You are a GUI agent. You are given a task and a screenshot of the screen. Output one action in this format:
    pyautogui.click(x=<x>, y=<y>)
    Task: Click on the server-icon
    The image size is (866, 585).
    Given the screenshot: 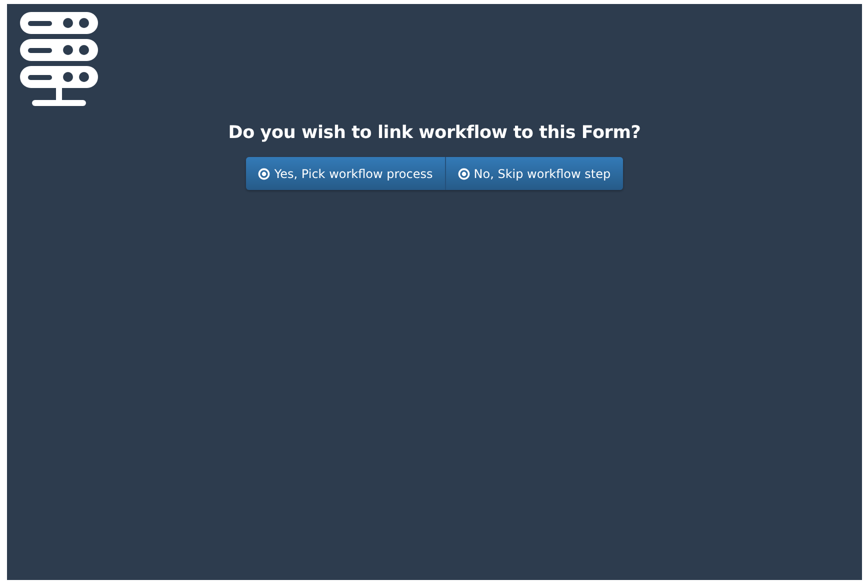 What is the action you would take?
    pyautogui.click(x=59, y=60)
    